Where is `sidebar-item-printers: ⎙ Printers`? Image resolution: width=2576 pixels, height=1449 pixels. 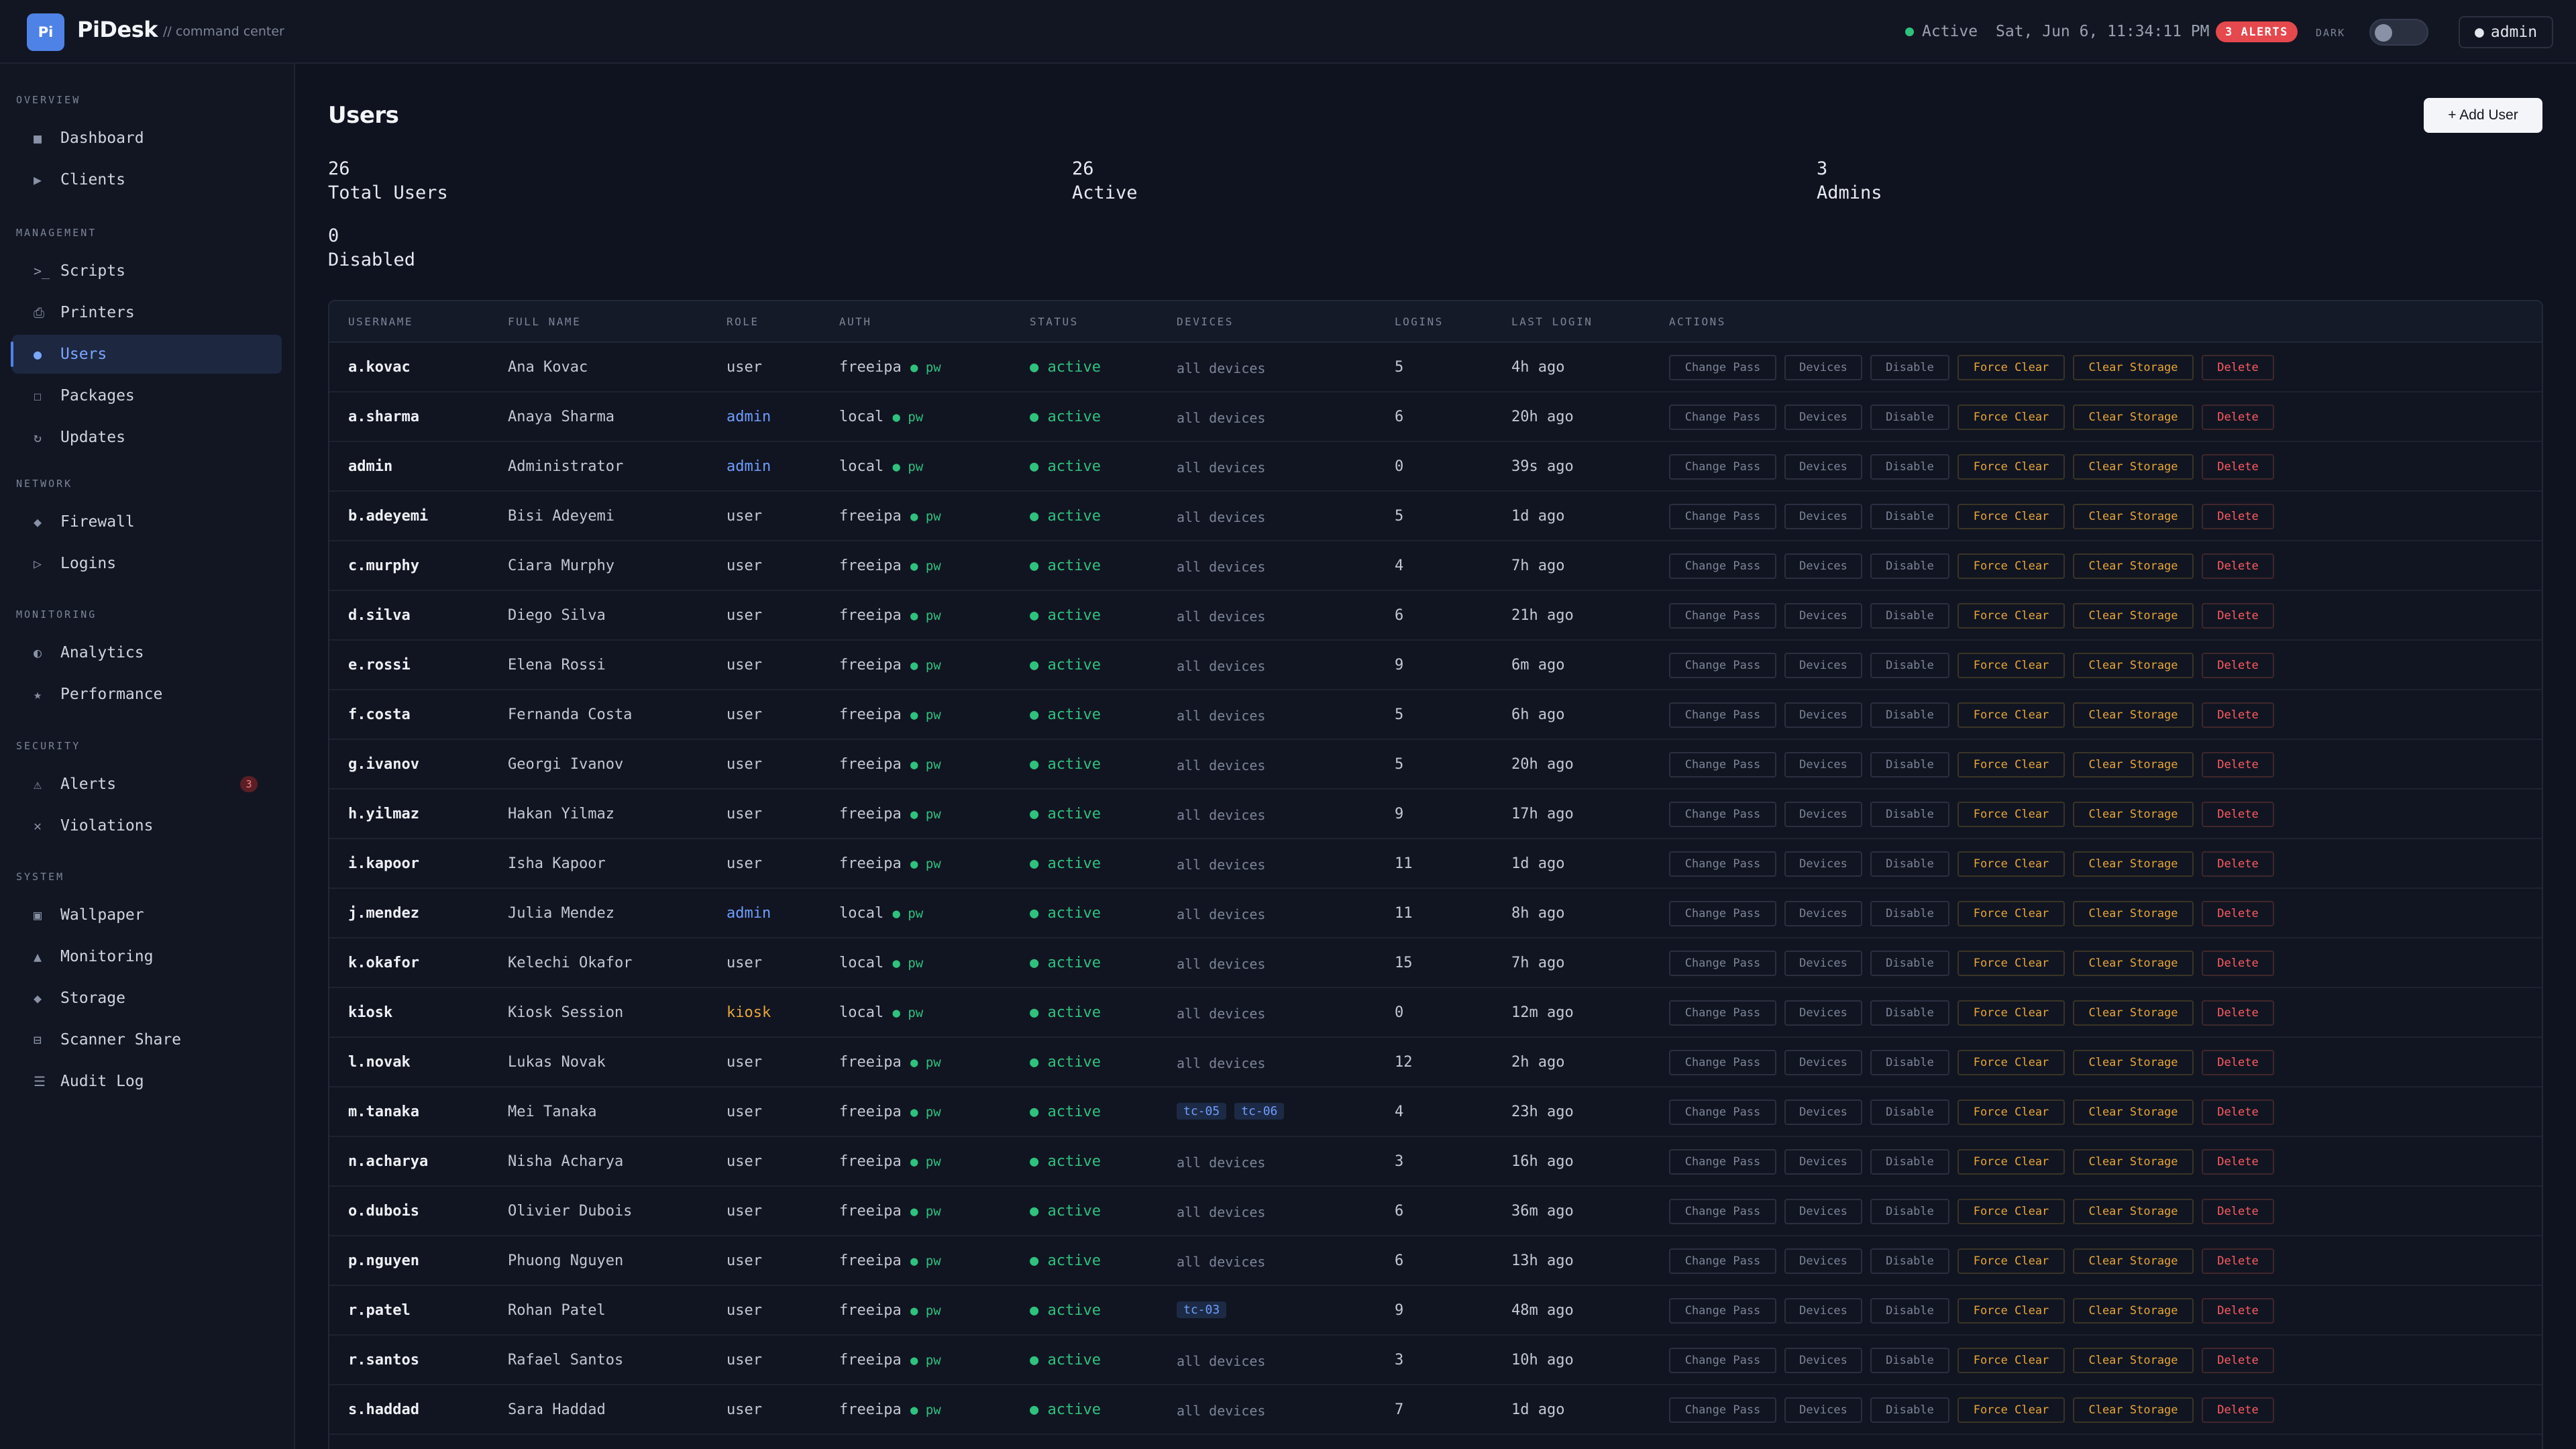 sidebar-item-printers: ⎙ Printers is located at coordinates (147, 312).